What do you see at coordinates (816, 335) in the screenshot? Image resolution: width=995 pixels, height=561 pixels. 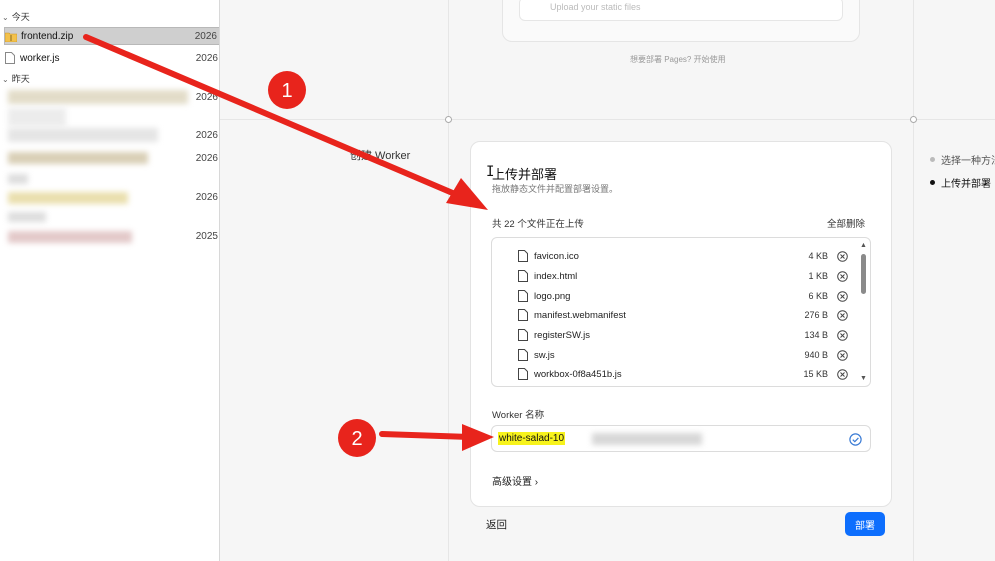 I see `file-size: 134 B` at bounding box center [816, 335].